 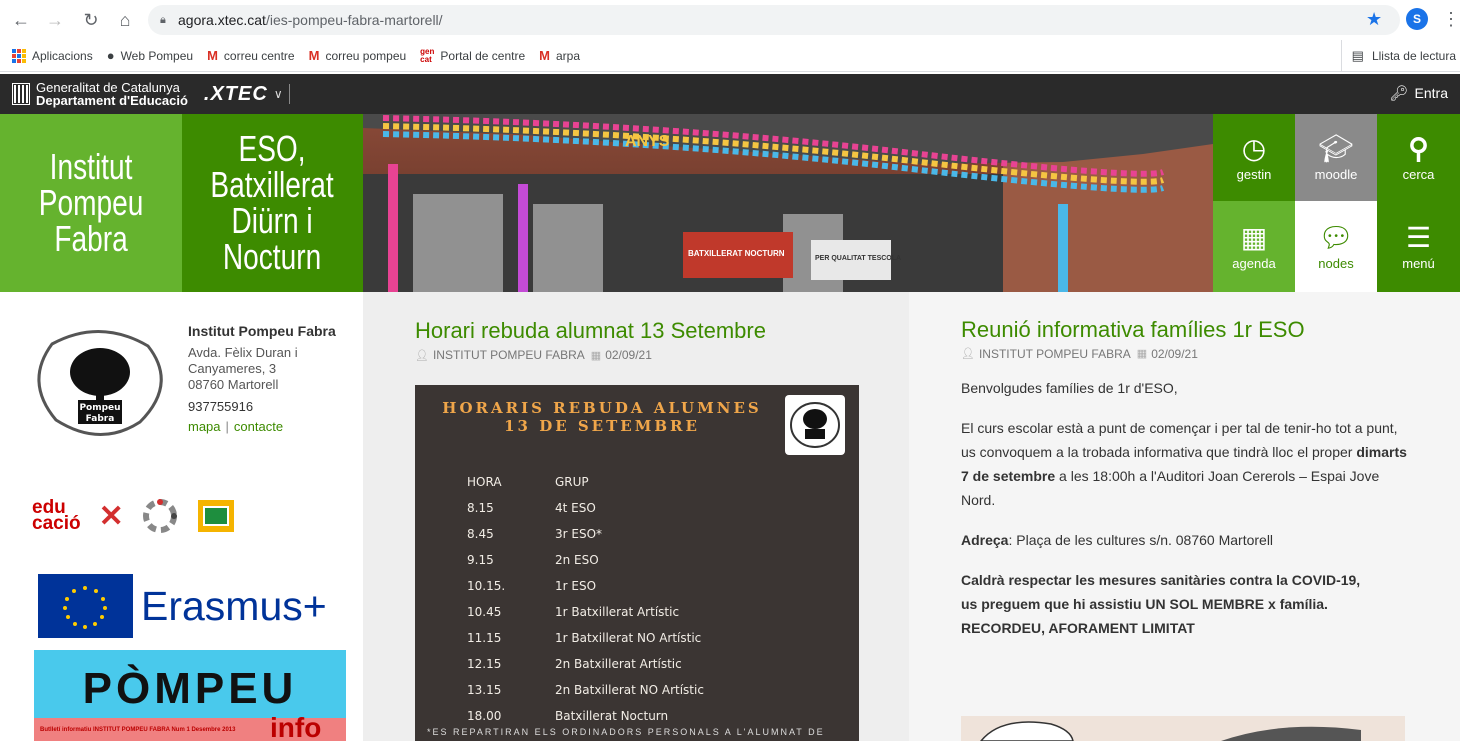 What do you see at coordinates (1336, 246) in the screenshot?
I see `nav-nodes: 💬︎ nodes` at bounding box center [1336, 246].